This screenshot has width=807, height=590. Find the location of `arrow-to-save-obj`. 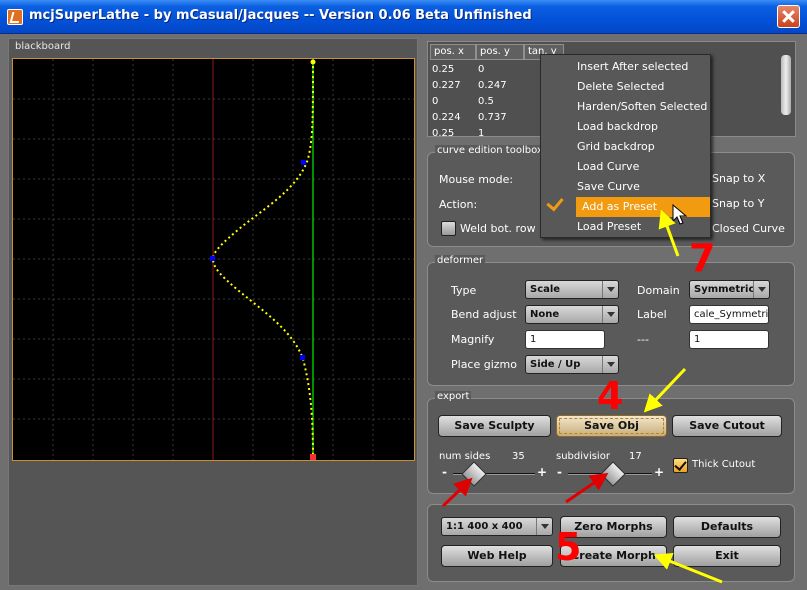

arrow-to-save-obj is located at coordinates (665, 390).